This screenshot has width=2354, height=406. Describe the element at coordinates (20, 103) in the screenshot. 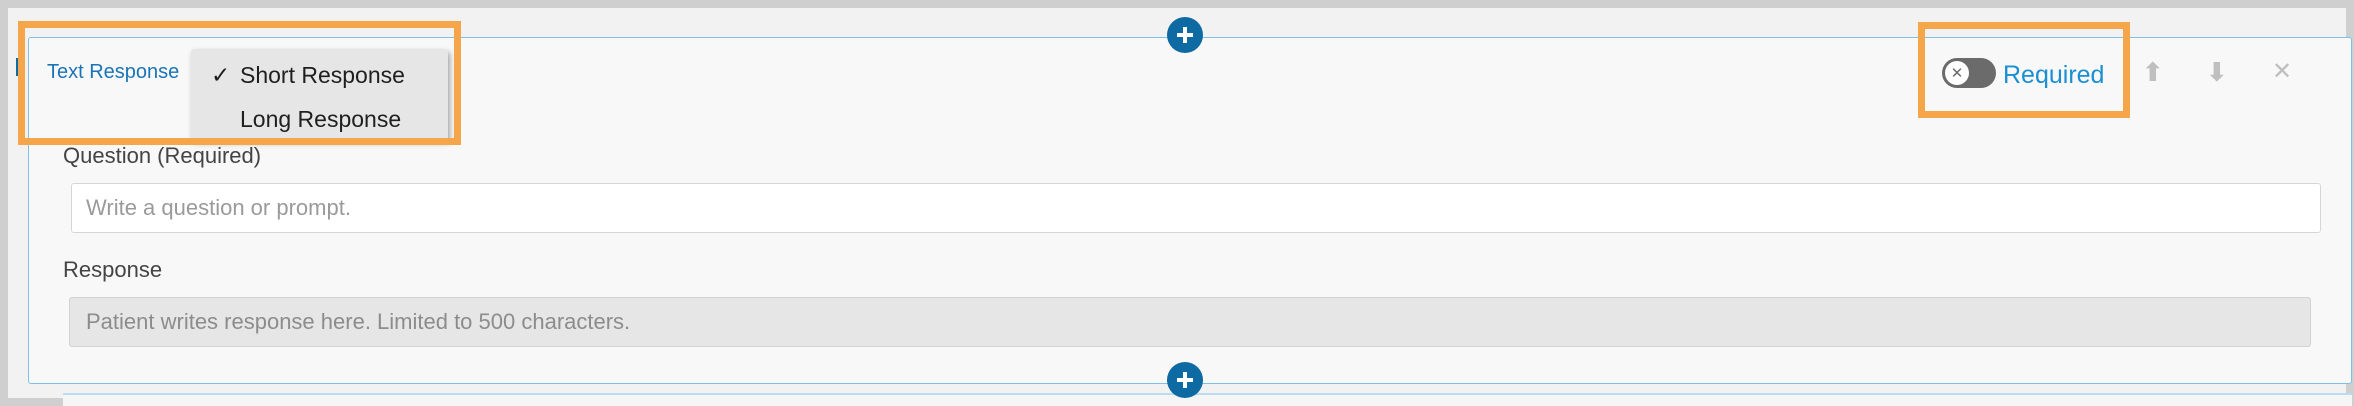

I see `drag-handle` at that location.